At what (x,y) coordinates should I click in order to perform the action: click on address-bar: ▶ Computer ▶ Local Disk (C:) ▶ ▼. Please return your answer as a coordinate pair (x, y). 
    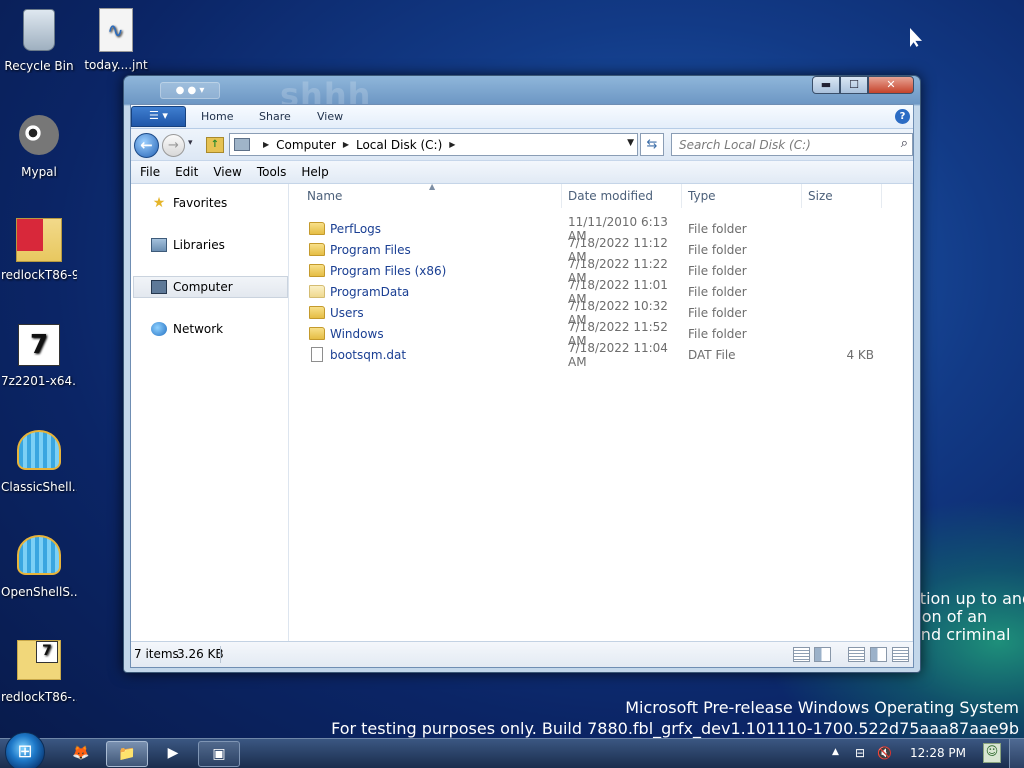
    Looking at the image, I should click on (433, 144).